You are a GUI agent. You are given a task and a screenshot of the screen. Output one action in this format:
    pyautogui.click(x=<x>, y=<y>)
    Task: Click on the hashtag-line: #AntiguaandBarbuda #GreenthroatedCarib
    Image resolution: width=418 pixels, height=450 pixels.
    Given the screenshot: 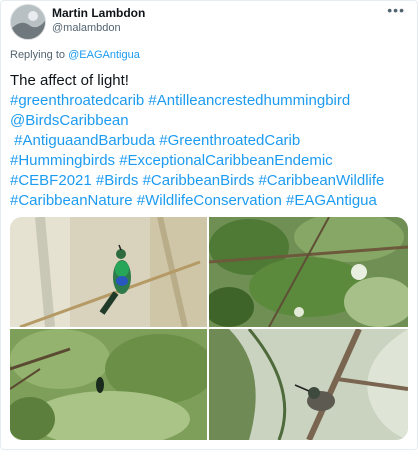 What is the action you would take?
    pyautogui.click(x=210, y=141)
    